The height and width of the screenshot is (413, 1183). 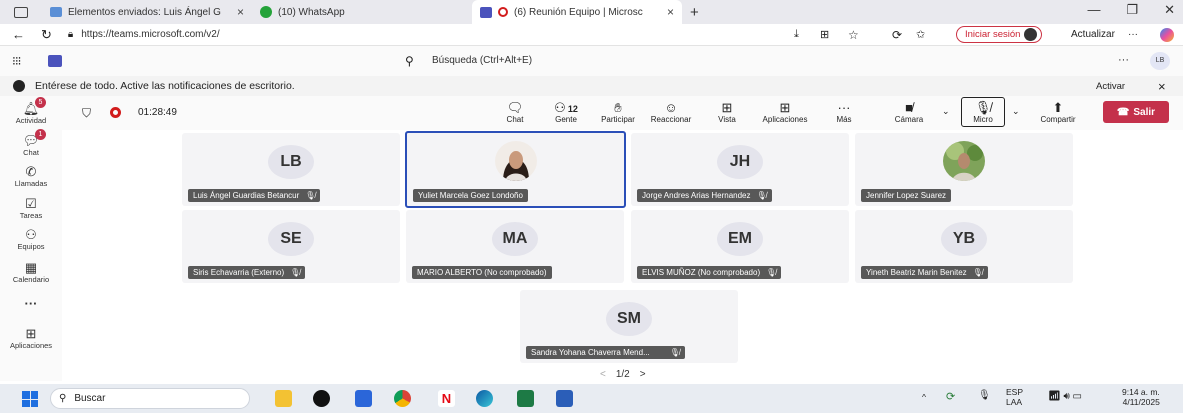 What do you see at coordinates (1014, 402) in the screenshot?
I see `keyboard-layout: LAA` at bounding box center [1014, 402].